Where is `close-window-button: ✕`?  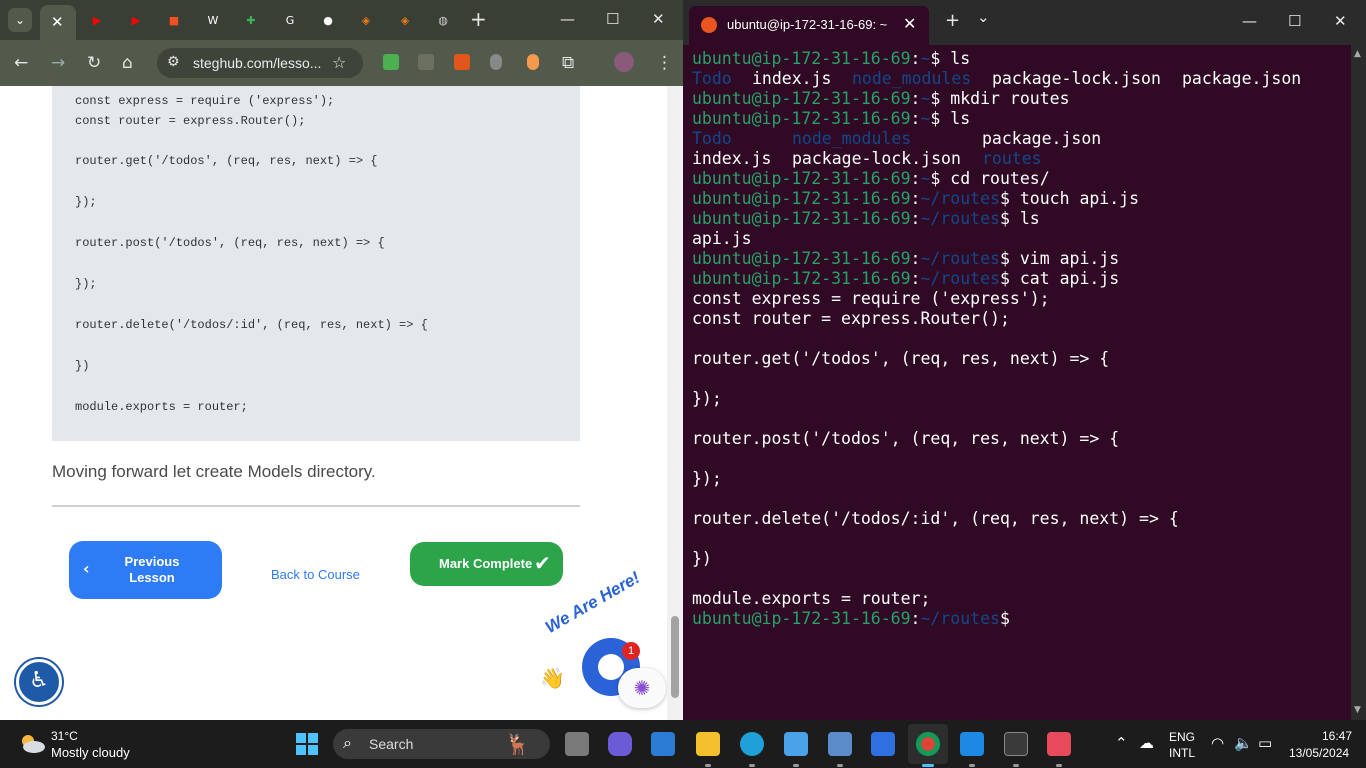
close-window-button: ✕ is located at coordinates (658, 19).